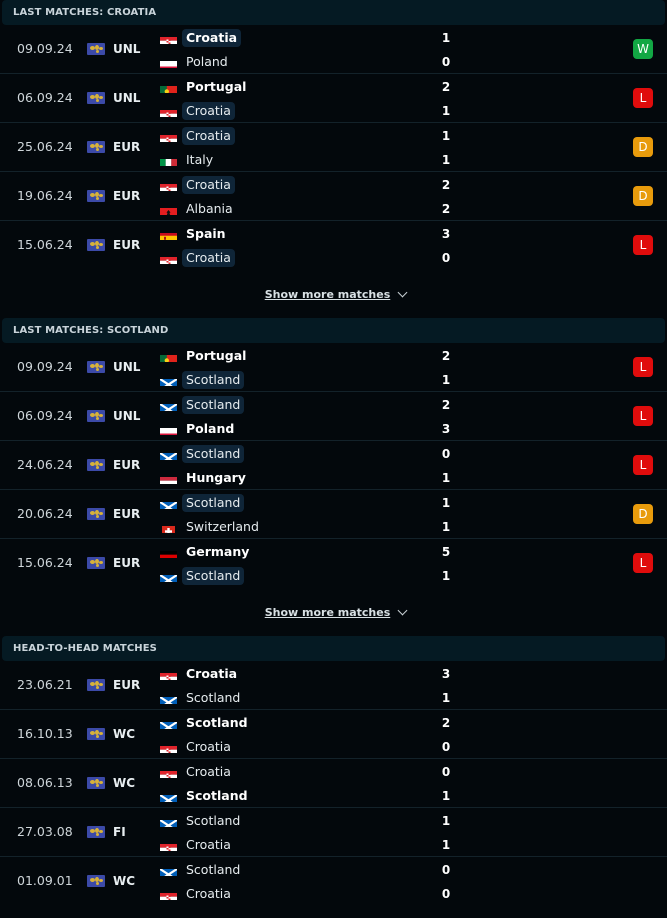 The height and width of the screenshot is (918, 667). What do you see at coordinates (333, 98) in the screenshot?
I see `match-row: 06.09.24 UNL Portugal Croatia 2 1 L` at bounding box center [333, 98].